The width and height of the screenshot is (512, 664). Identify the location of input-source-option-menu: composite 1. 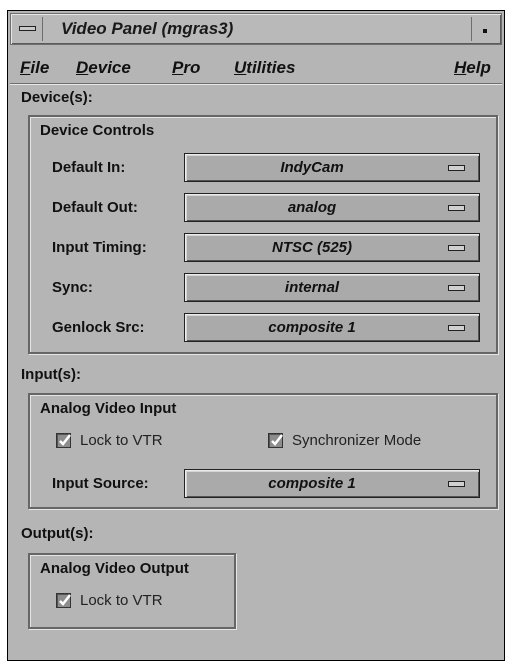
(332, 483).